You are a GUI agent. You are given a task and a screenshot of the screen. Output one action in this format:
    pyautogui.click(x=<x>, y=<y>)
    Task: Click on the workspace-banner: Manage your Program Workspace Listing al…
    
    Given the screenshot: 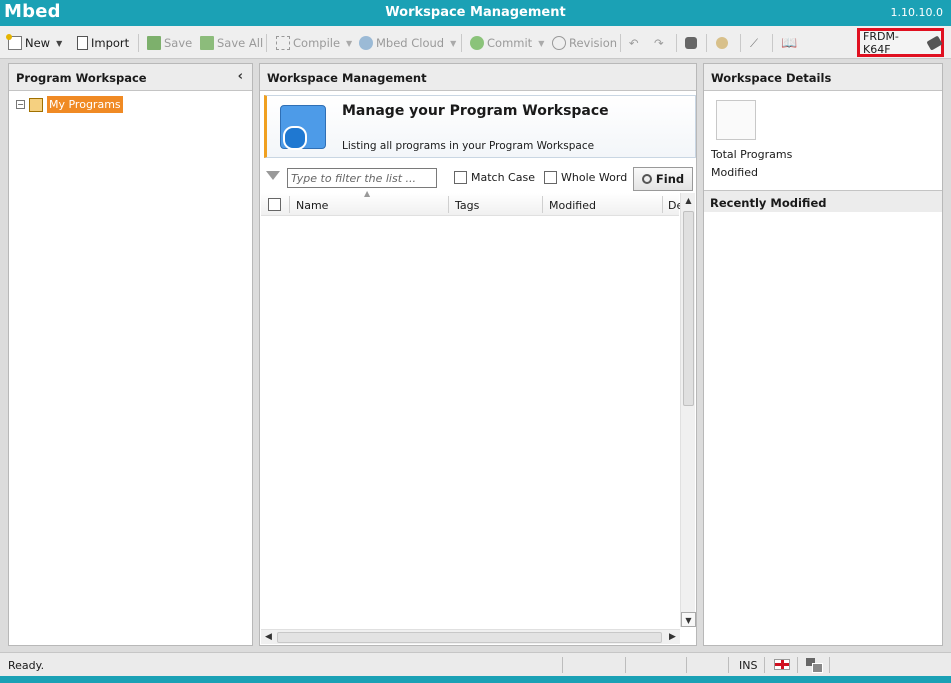 What is the action you would take?
    pyautogui.click(x=480, y=126)
    